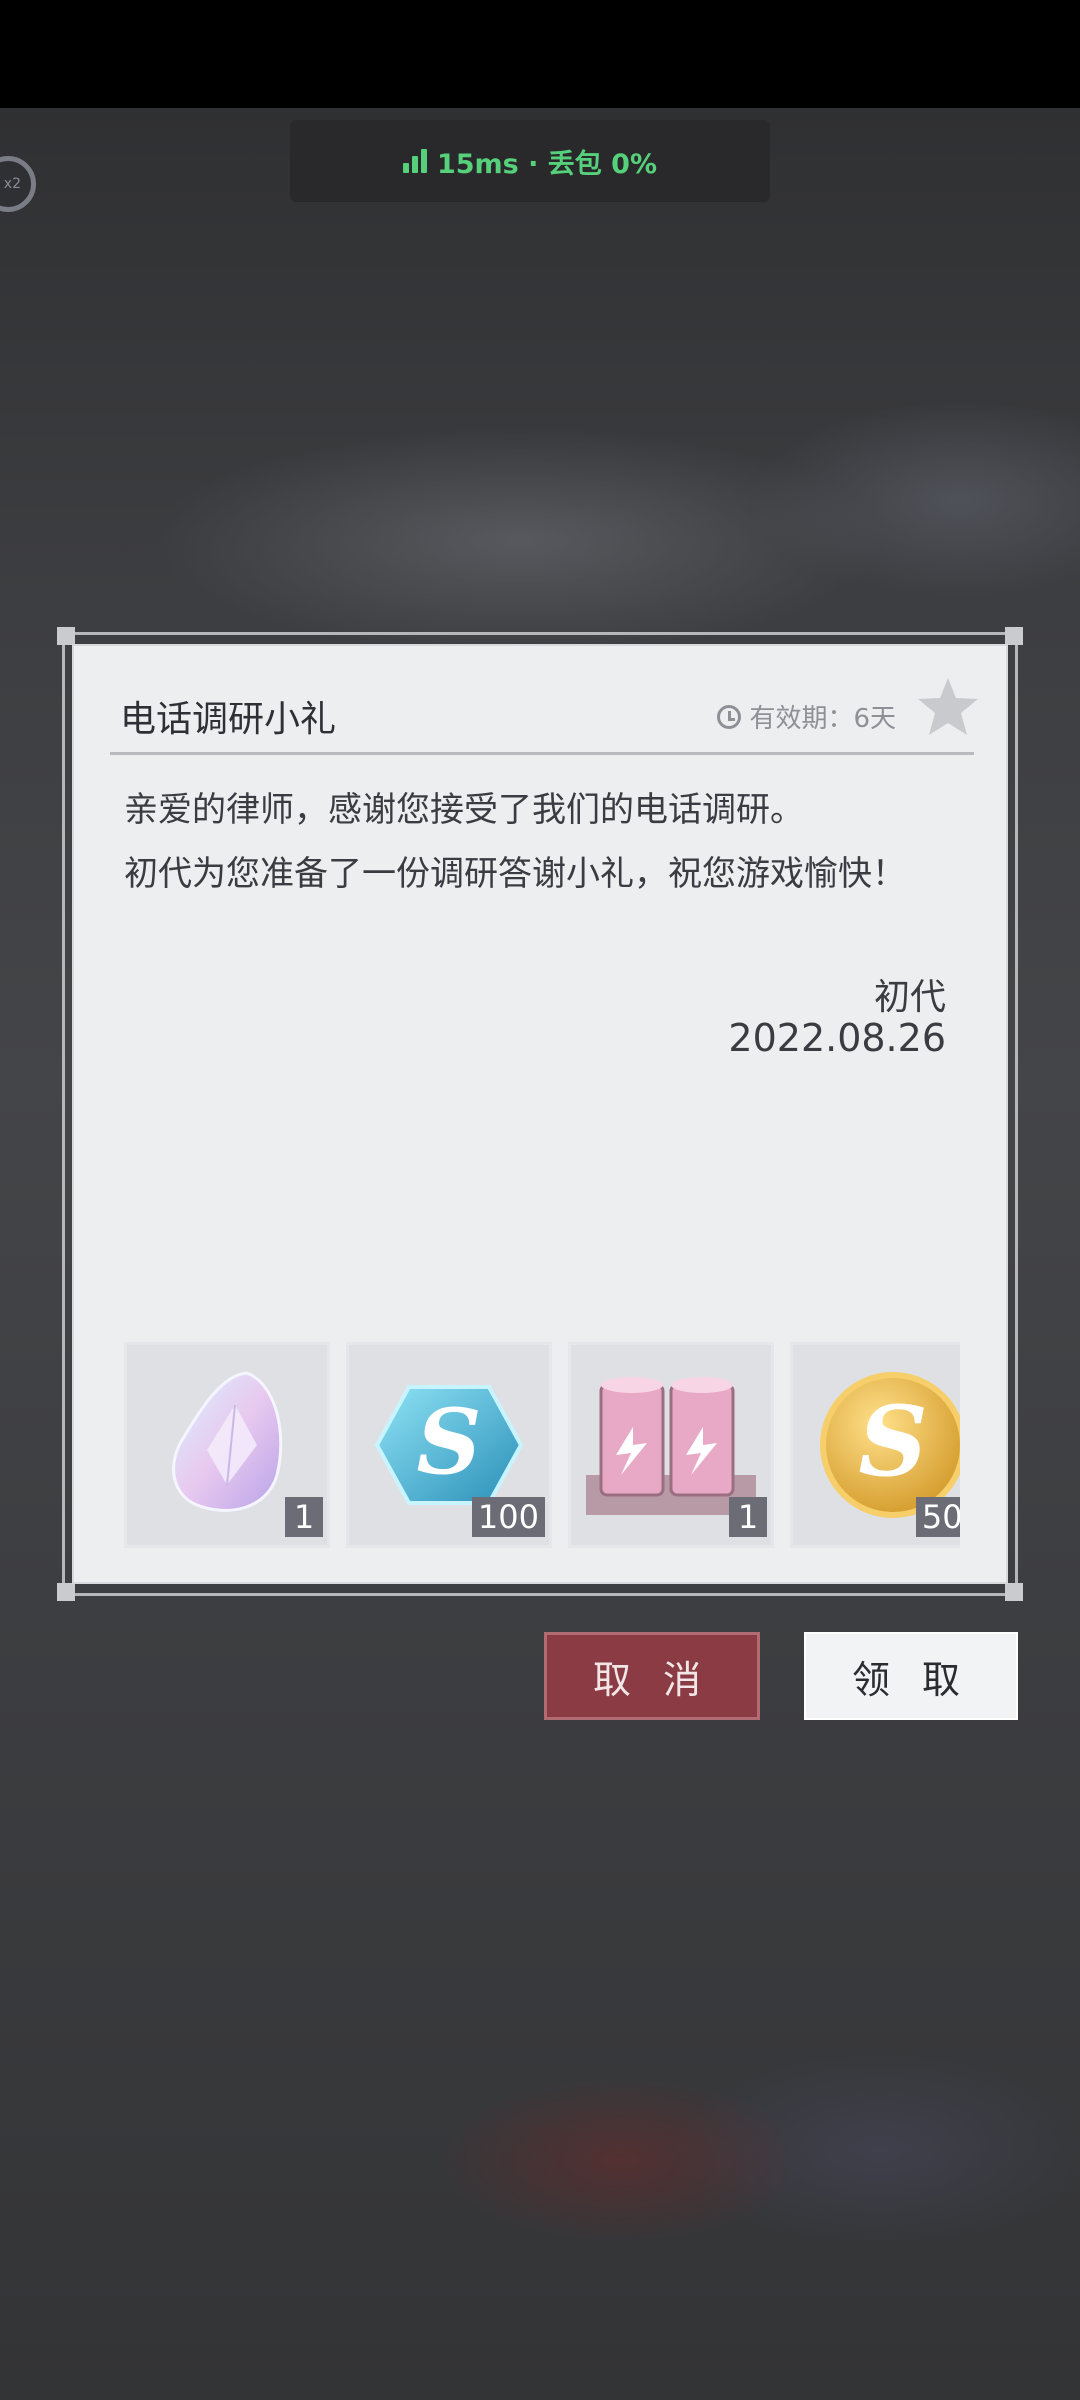 The width and height of the screenshot is (1080, 2400). I want to click on clock-icon, so click(729, 716).